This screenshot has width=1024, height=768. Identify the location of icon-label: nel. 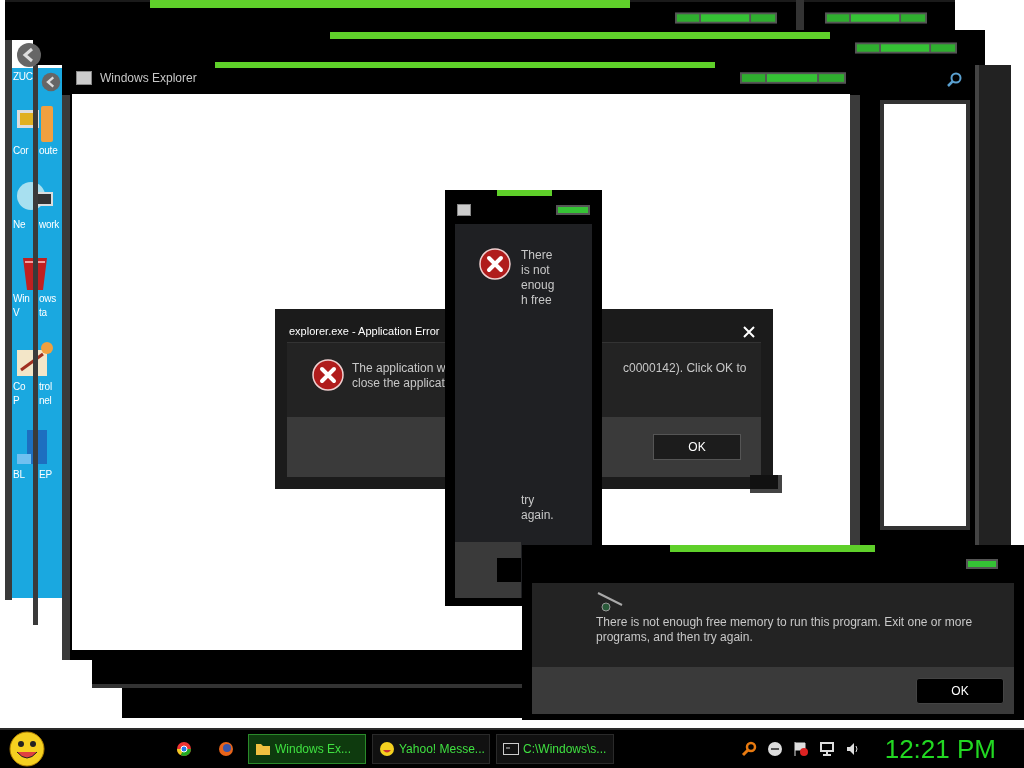
(45, 400).